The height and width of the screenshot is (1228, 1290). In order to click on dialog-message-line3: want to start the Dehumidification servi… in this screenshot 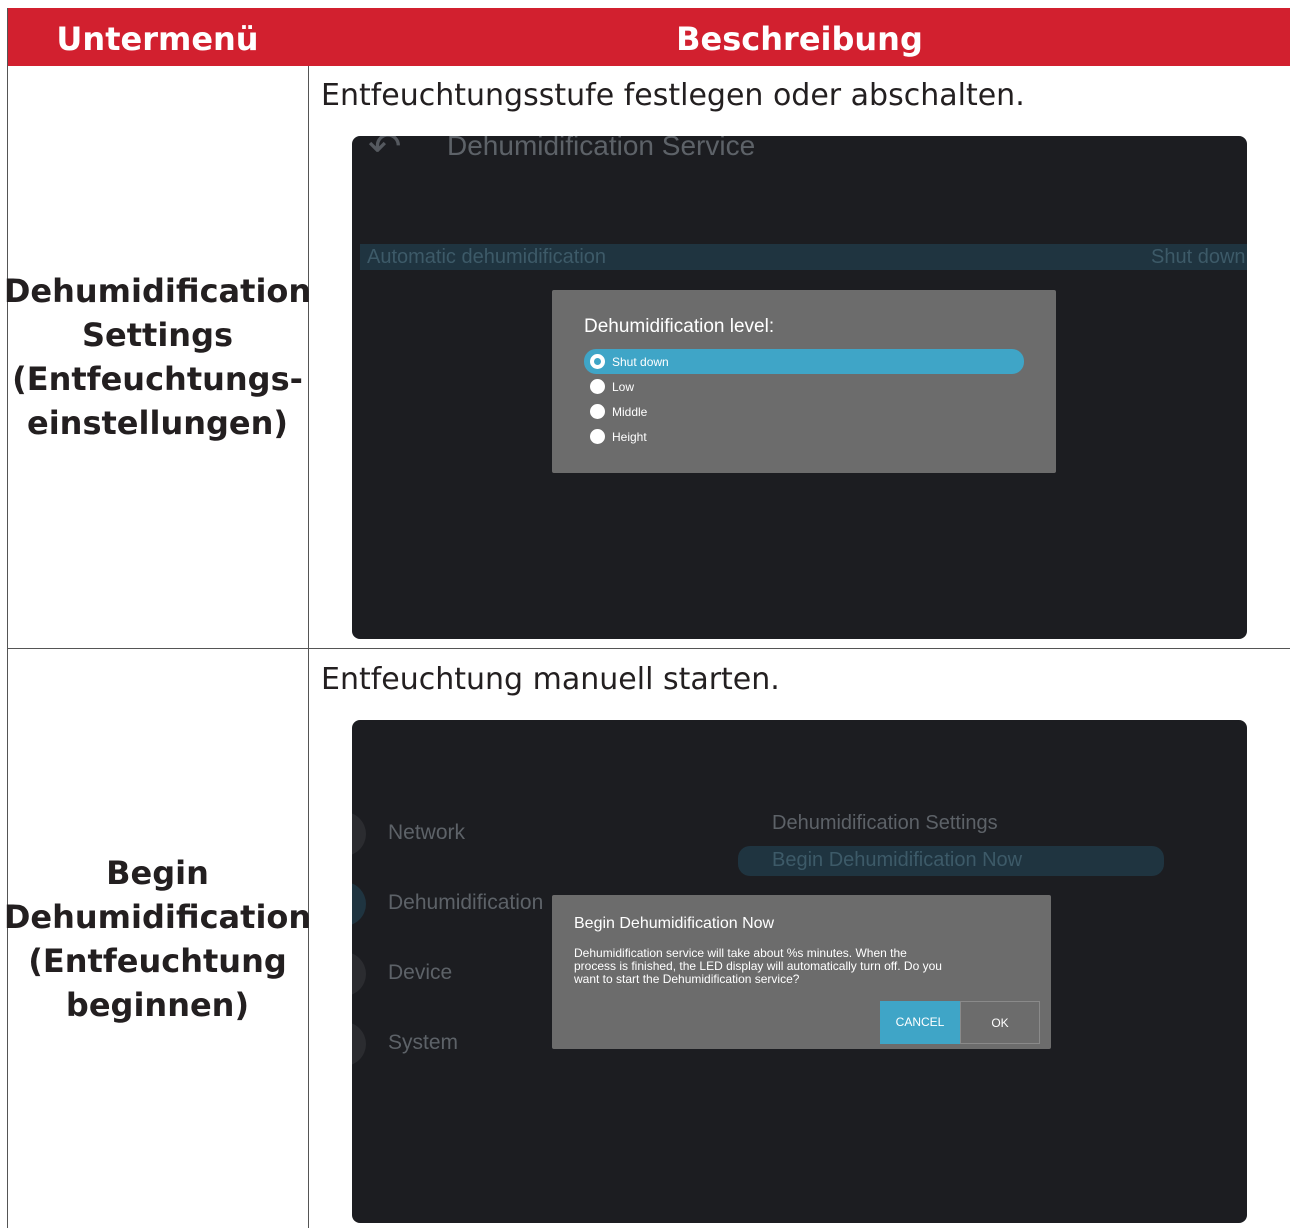, I will do `click(687, 979)`.